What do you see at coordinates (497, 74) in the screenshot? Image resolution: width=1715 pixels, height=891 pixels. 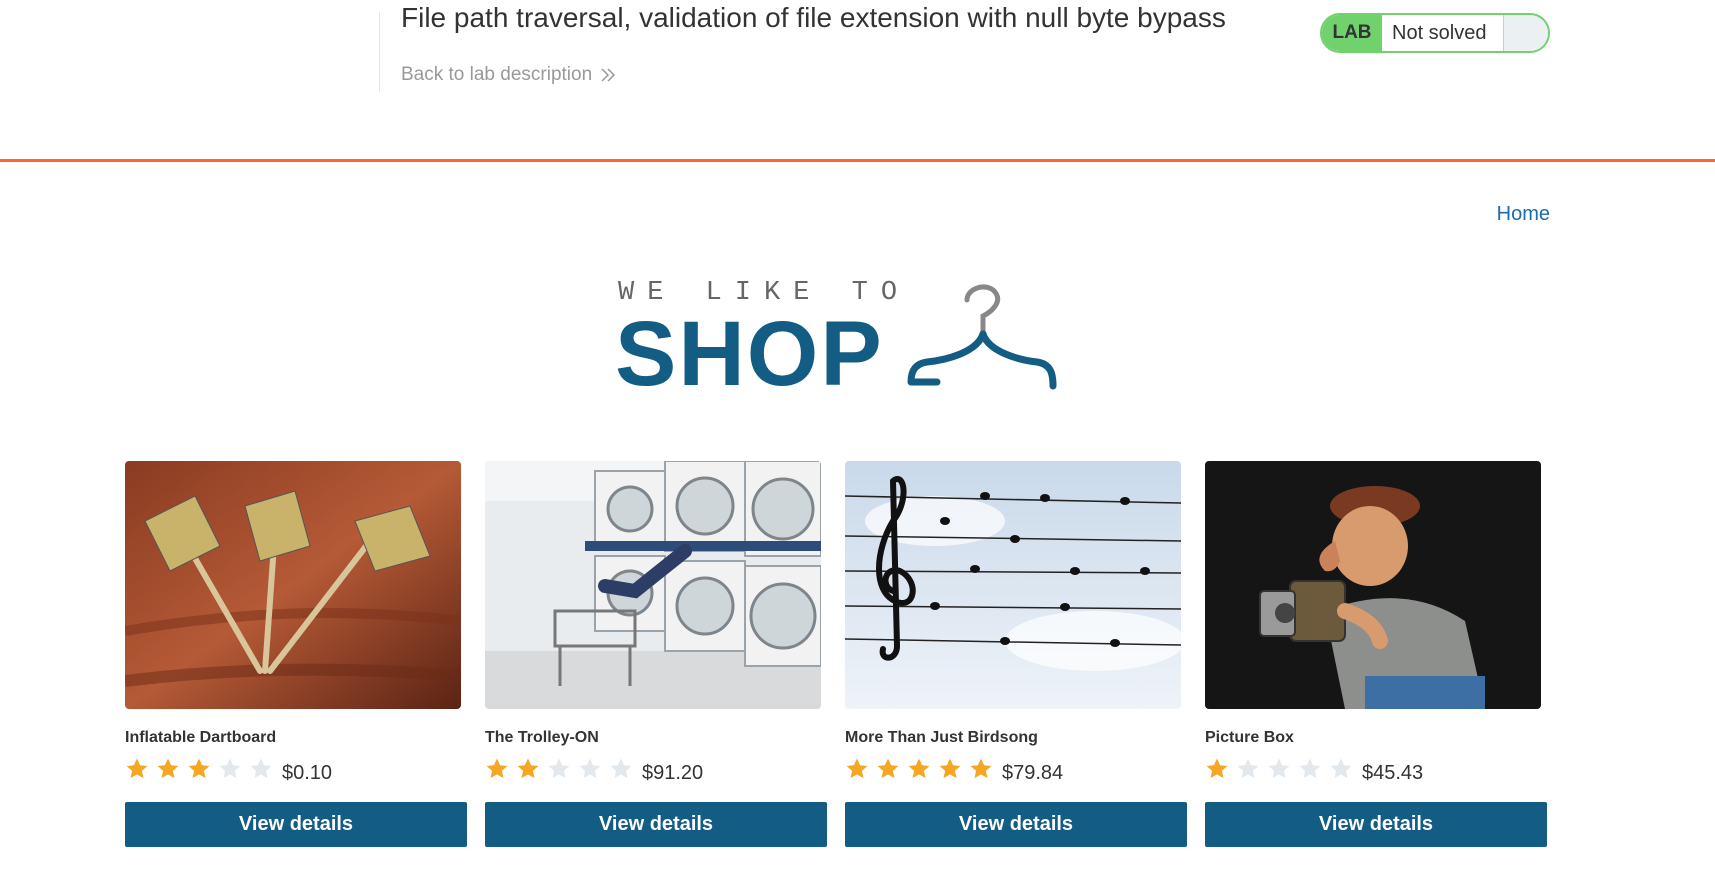 I see `back-link-label: Back to lab description` at bounding box center [497, 74].